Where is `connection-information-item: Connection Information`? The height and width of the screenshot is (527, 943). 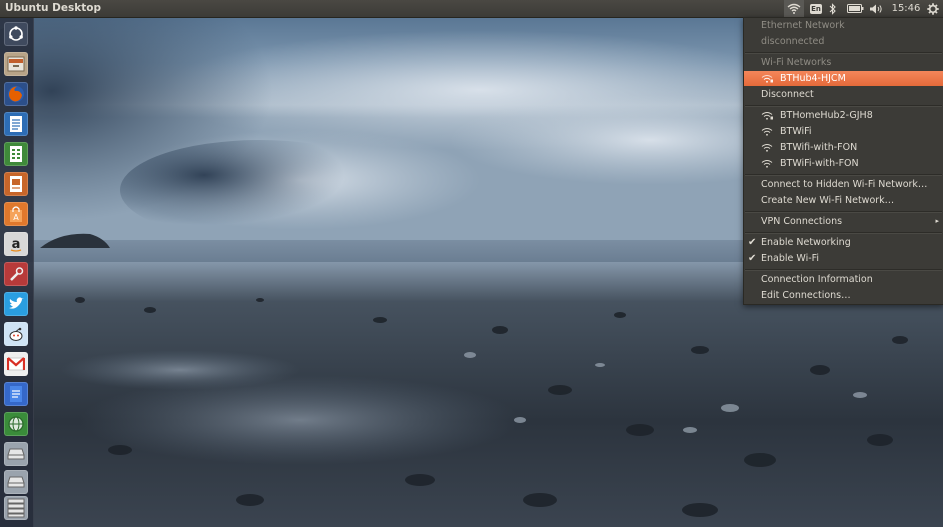
connection-information-item: Connection Information is located at coordinates (843, 279).